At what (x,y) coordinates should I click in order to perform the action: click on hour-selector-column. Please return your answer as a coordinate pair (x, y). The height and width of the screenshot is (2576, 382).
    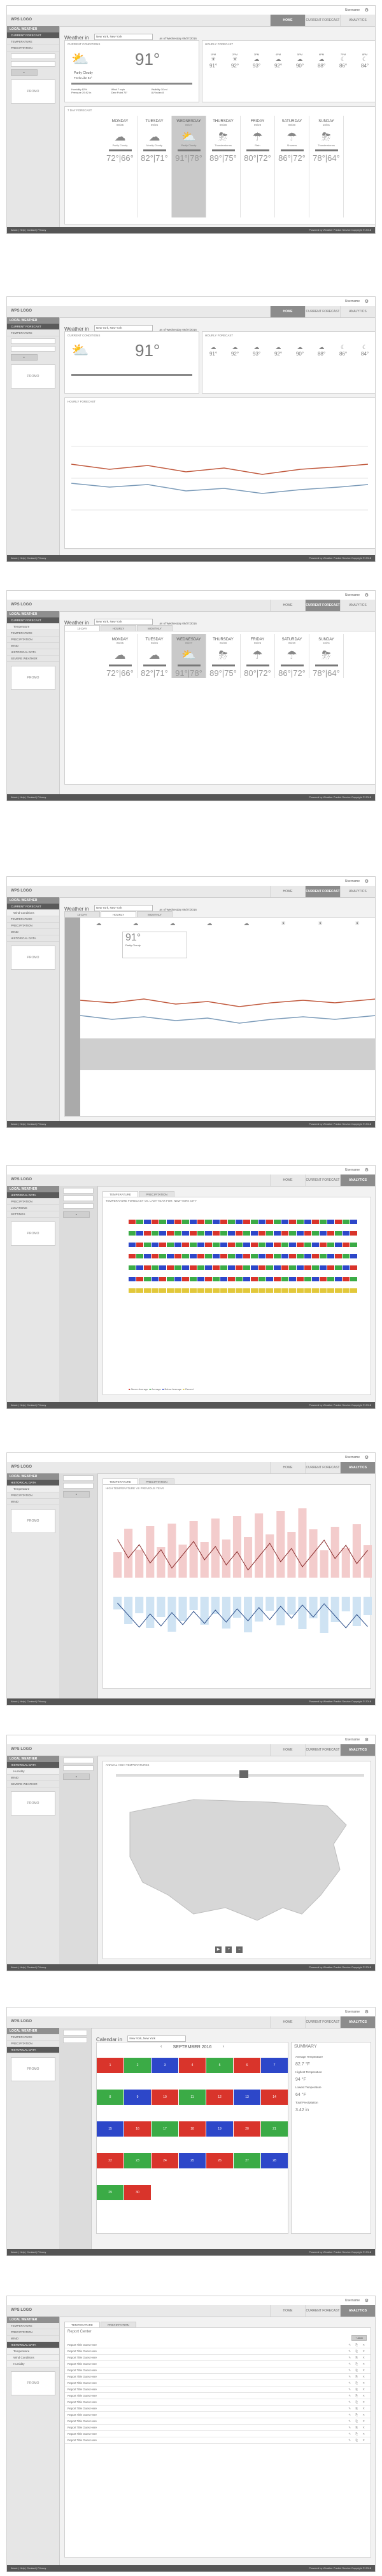
    Looking at the image, I should click on (73, 1017).